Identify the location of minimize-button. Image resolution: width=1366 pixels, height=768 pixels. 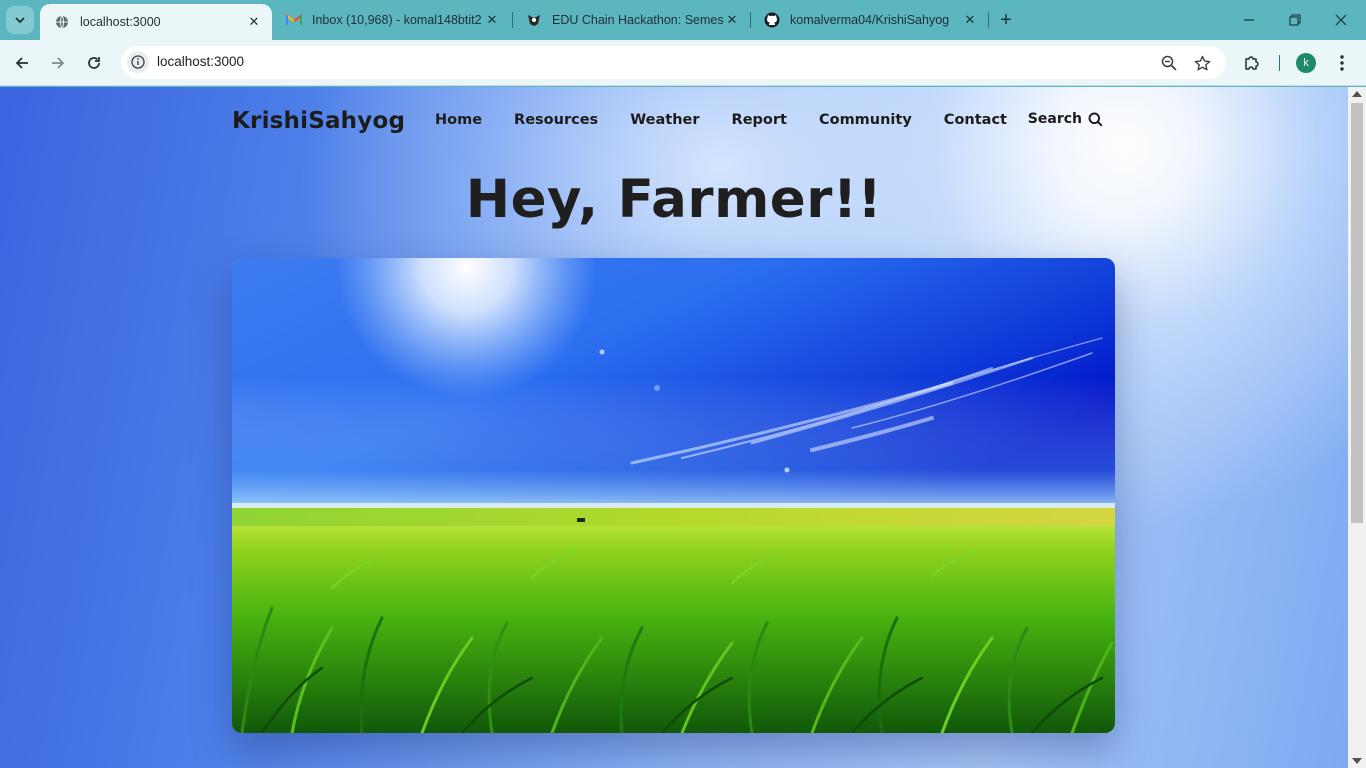
(1249, 20).